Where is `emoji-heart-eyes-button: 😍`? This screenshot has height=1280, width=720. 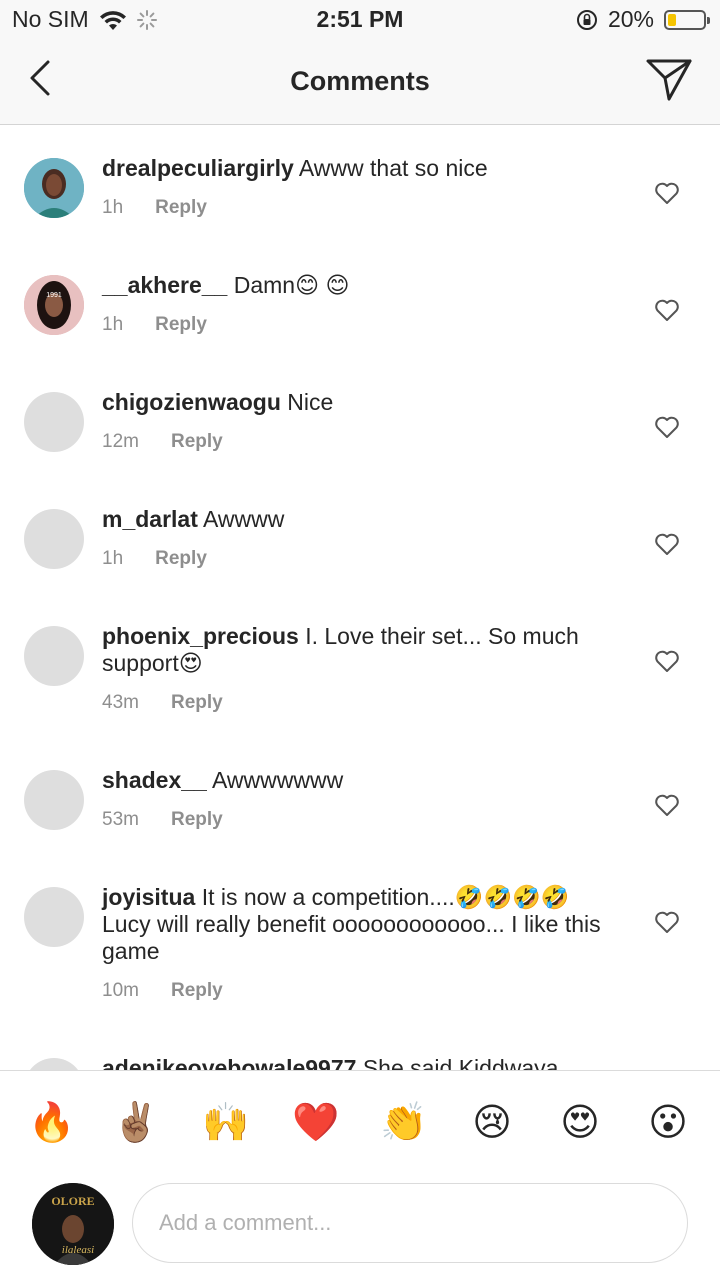
emoji-heart-eyes-button: 😍 is located at coordinates (580, 1123).